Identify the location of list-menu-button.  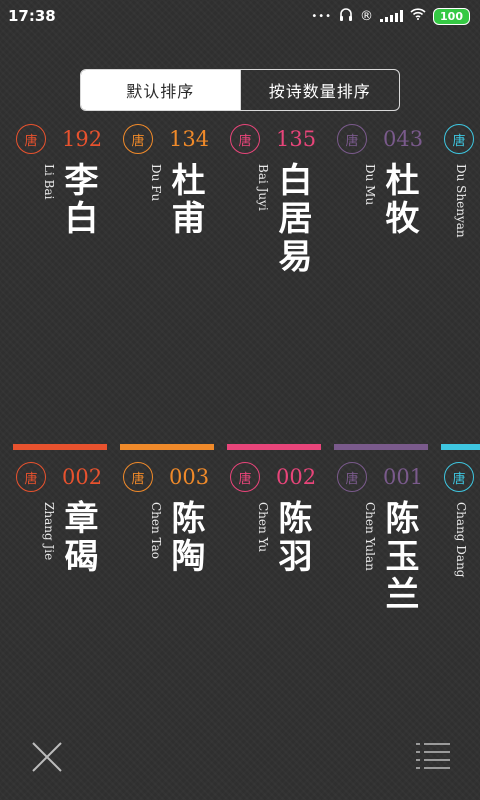
(433, 755).